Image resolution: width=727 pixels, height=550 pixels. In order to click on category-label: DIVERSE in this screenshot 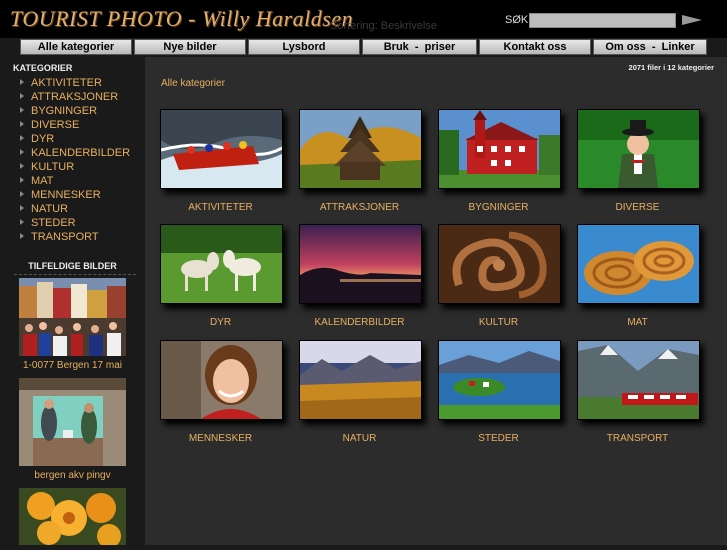, I will do `click(637, 207)`.